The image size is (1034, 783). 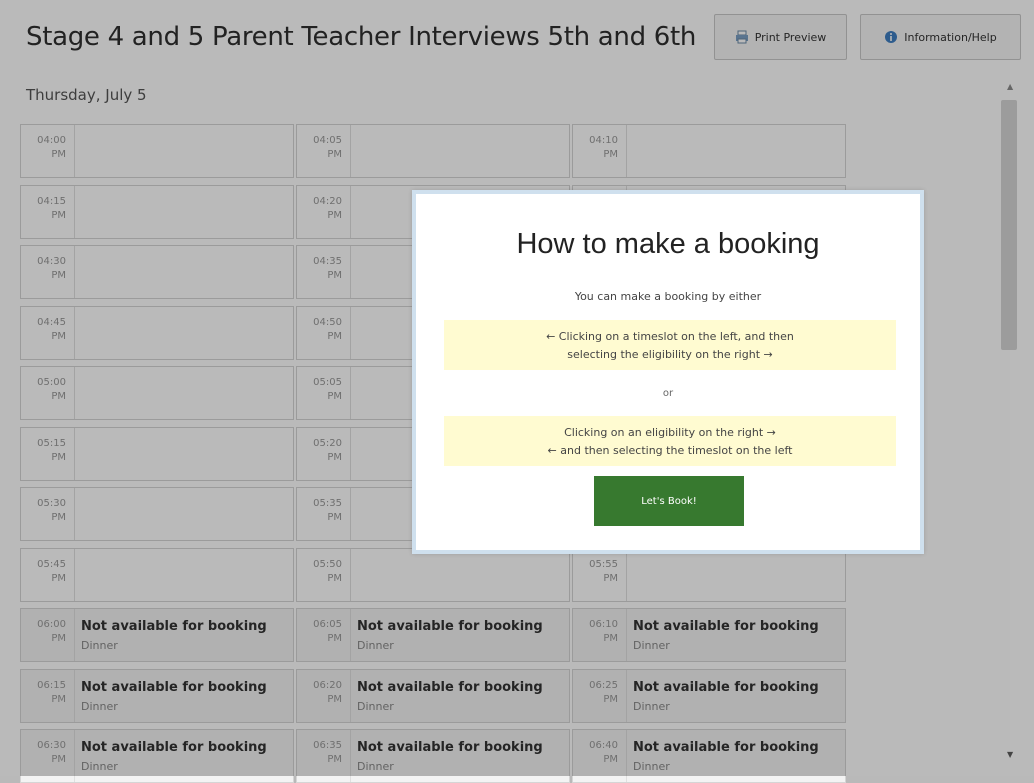 I want to click on or-separator: or, so click(x=668, y=393).